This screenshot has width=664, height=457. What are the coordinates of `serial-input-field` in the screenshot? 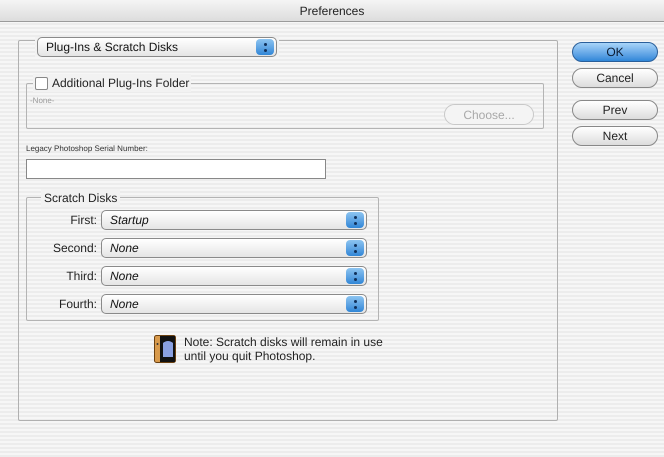 It's located at (176, 169).